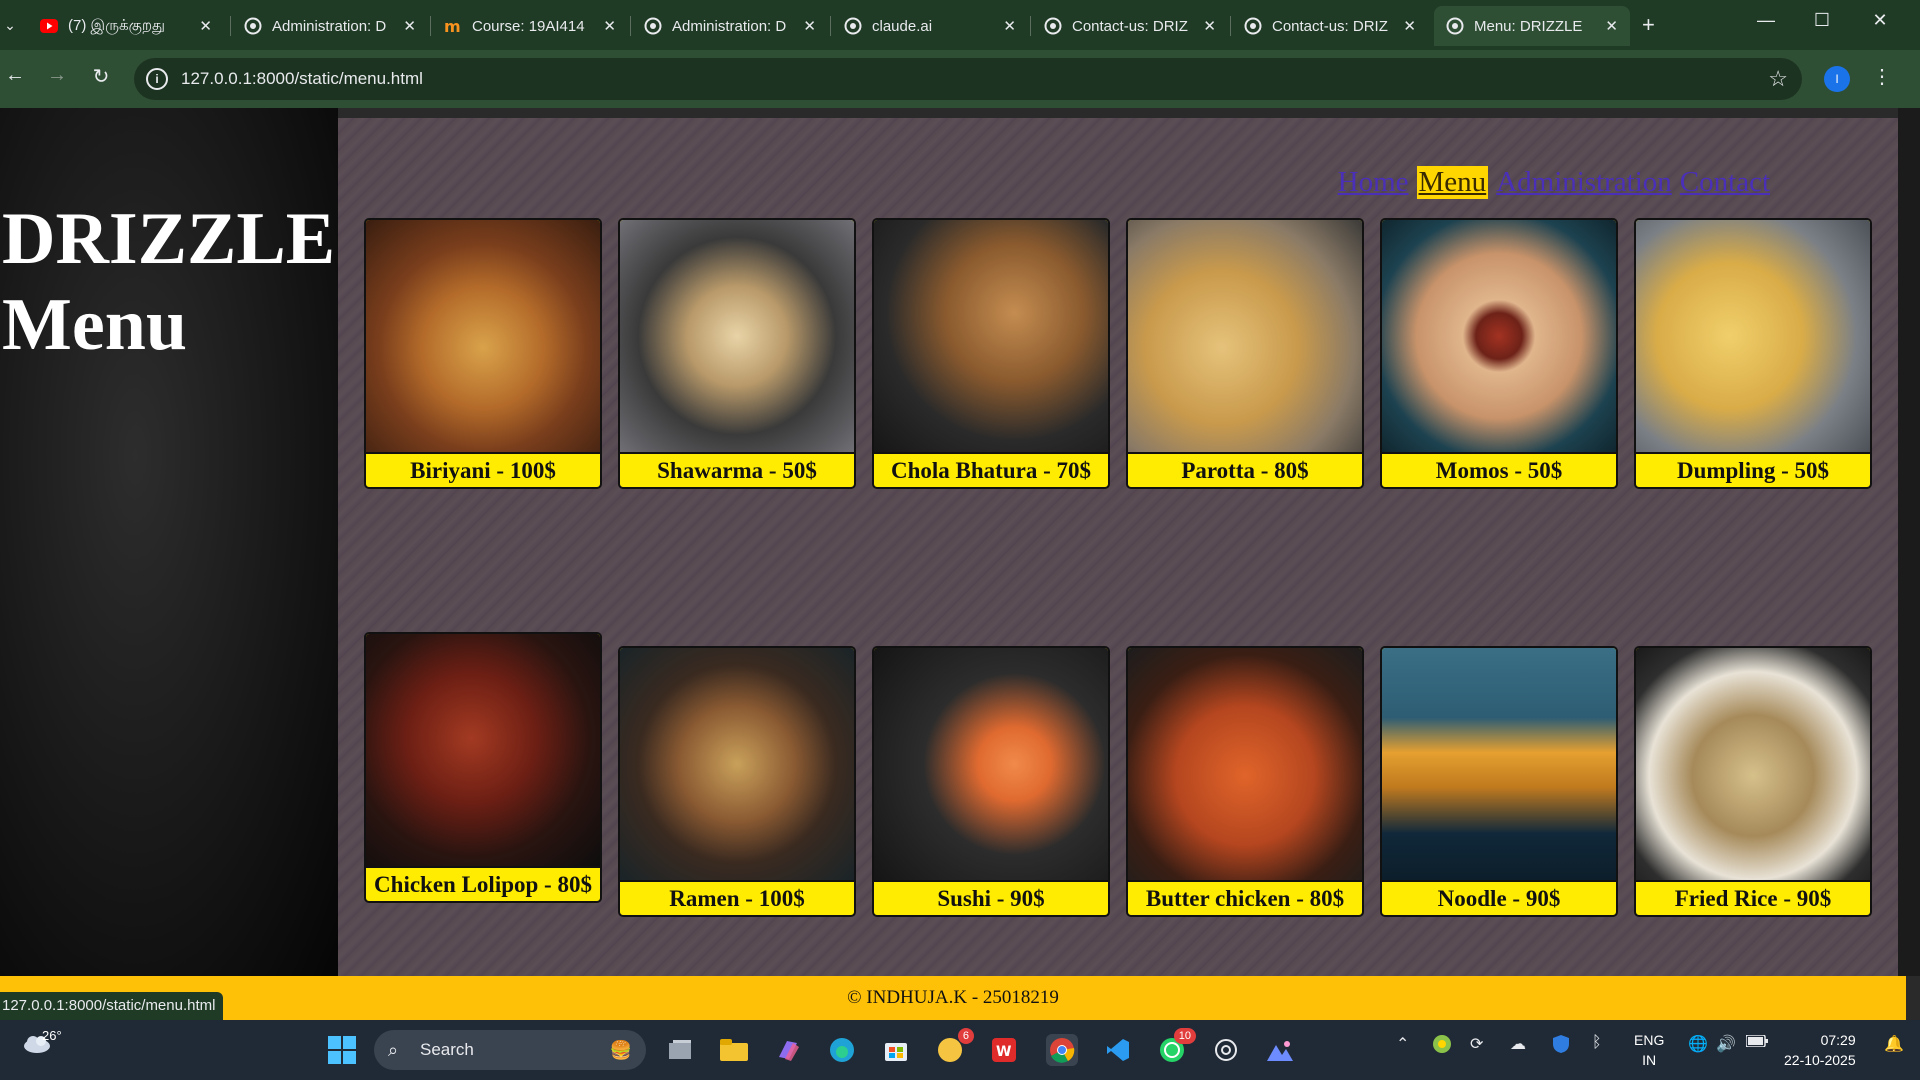 The height and width of the screenshot is (1080, 1920). What do you see at coordinates (1753, 765) in the screenshot?
I see `fried-rice-photo` at bounding box center [1753, 765].